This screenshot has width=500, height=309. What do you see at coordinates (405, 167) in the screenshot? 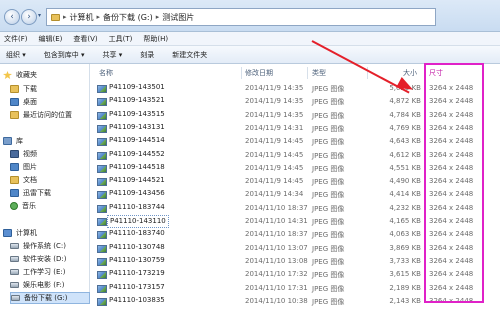
I see `file-size: 4,551 KB` at bounding box center [405, 167].